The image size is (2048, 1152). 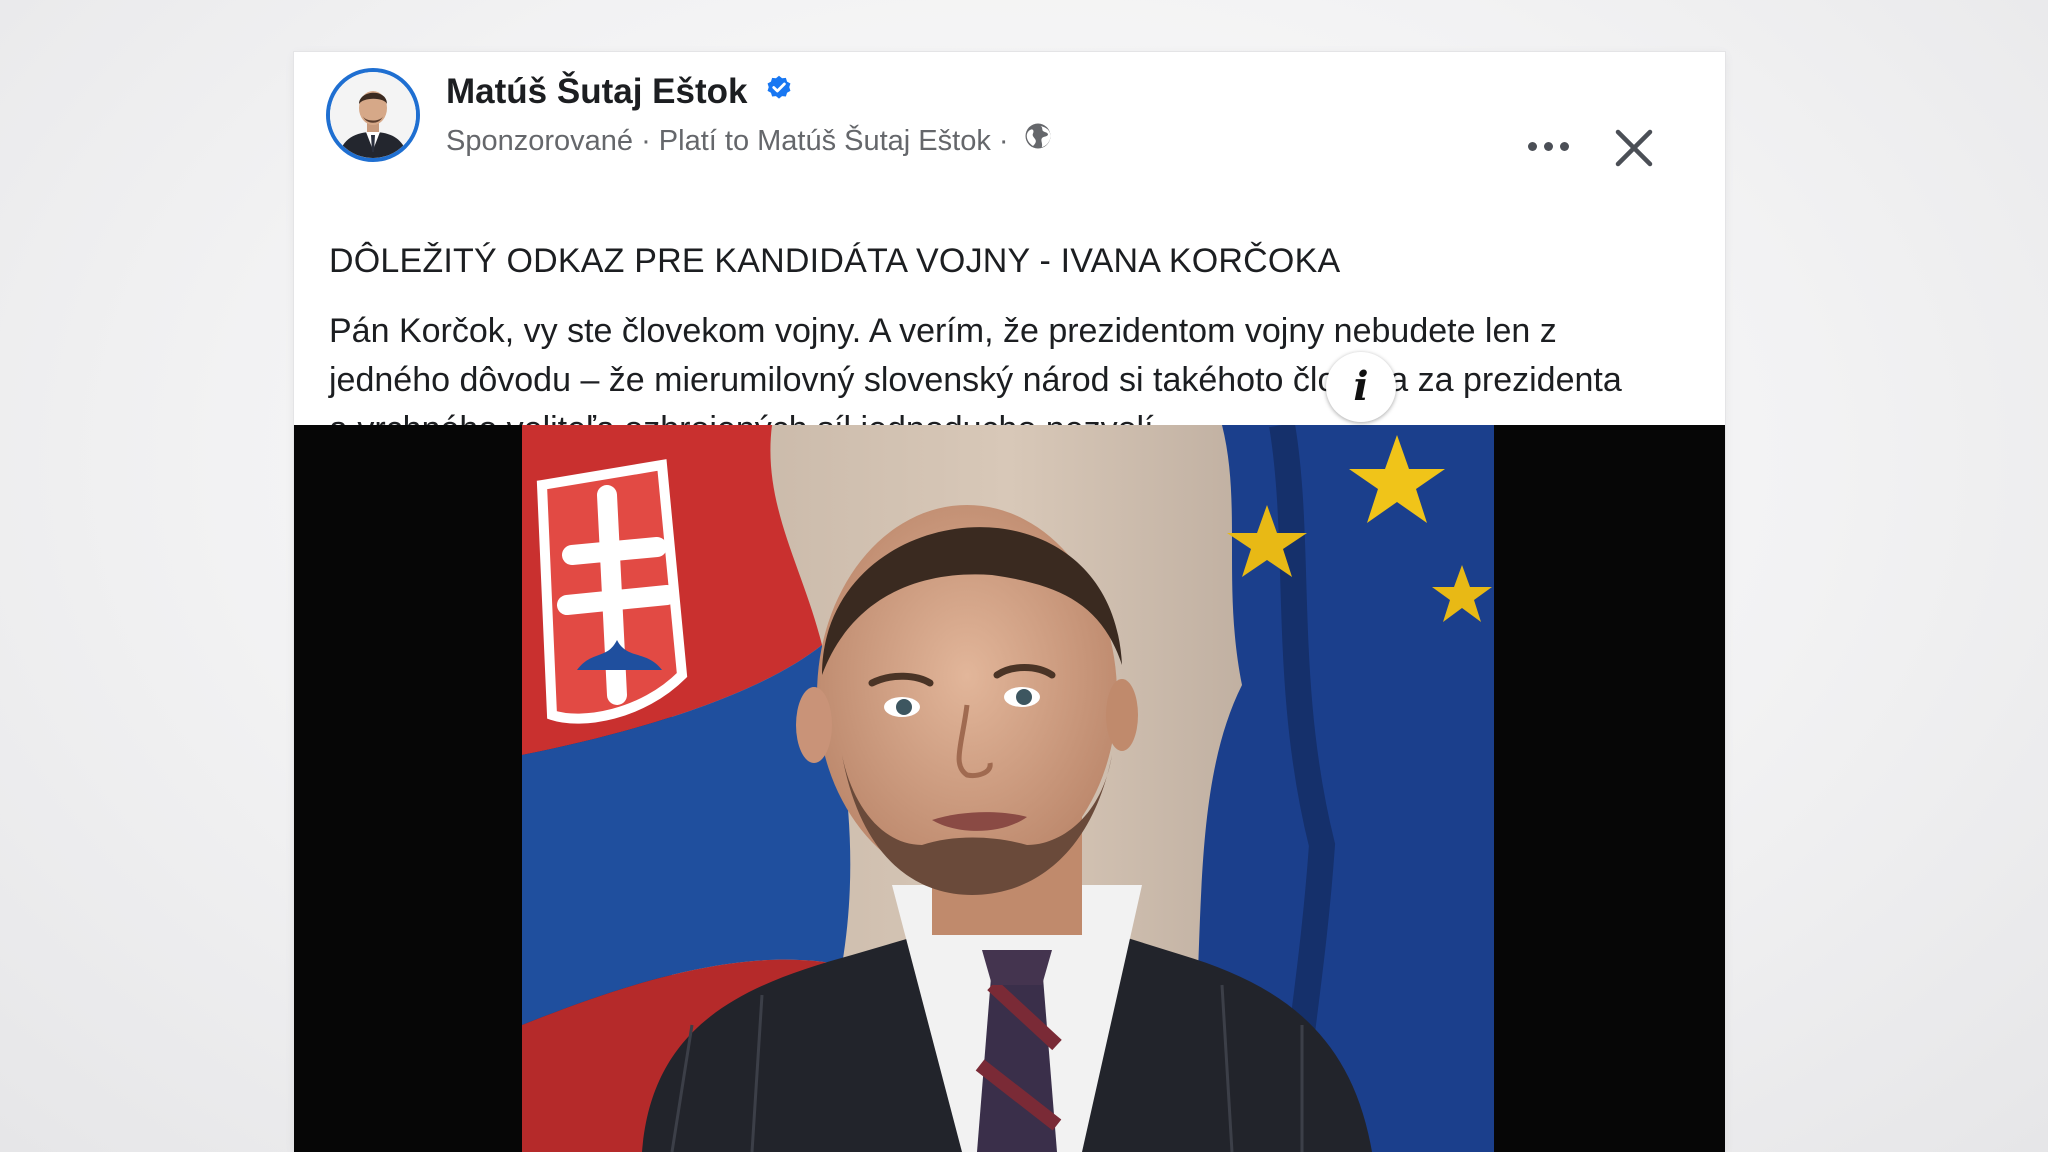 I want to click on author-portrait-icon, so click(x=373, y=115).